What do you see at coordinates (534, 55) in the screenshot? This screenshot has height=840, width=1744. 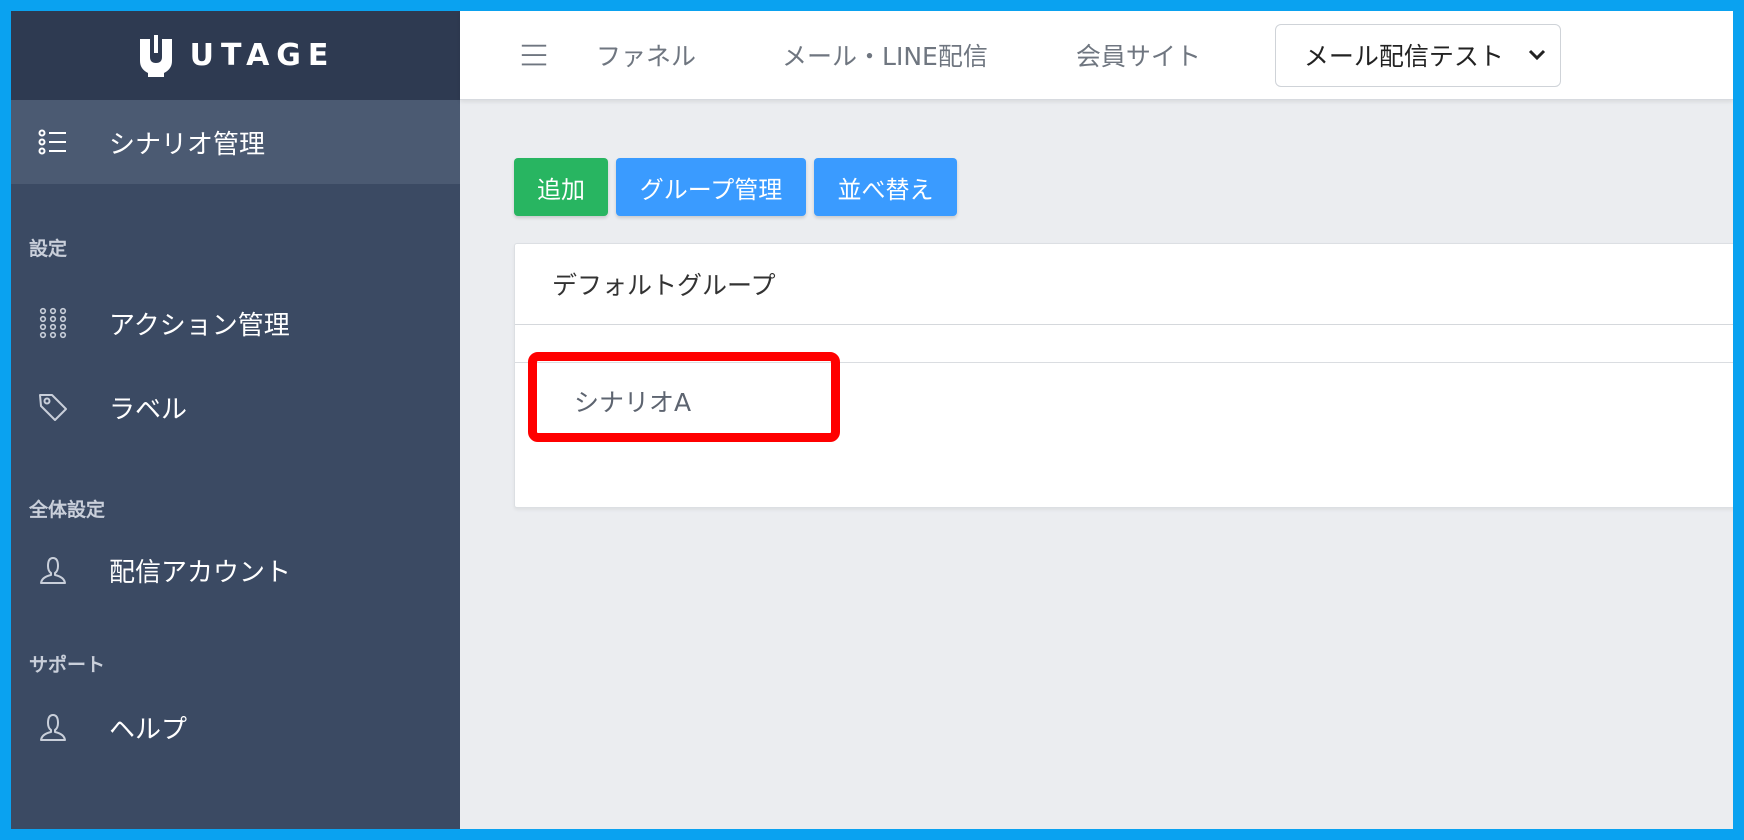 I see `hamburger-menu-icon` at bounding box center [534, 55].